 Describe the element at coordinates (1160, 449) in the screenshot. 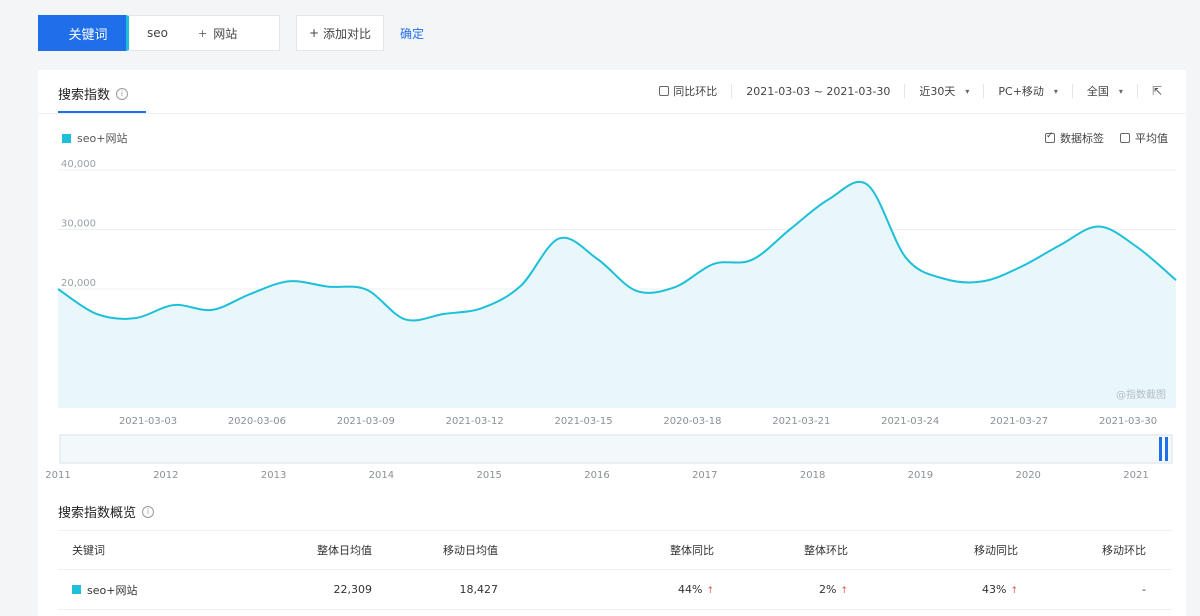

I see `navigator-handle-left` at that location.